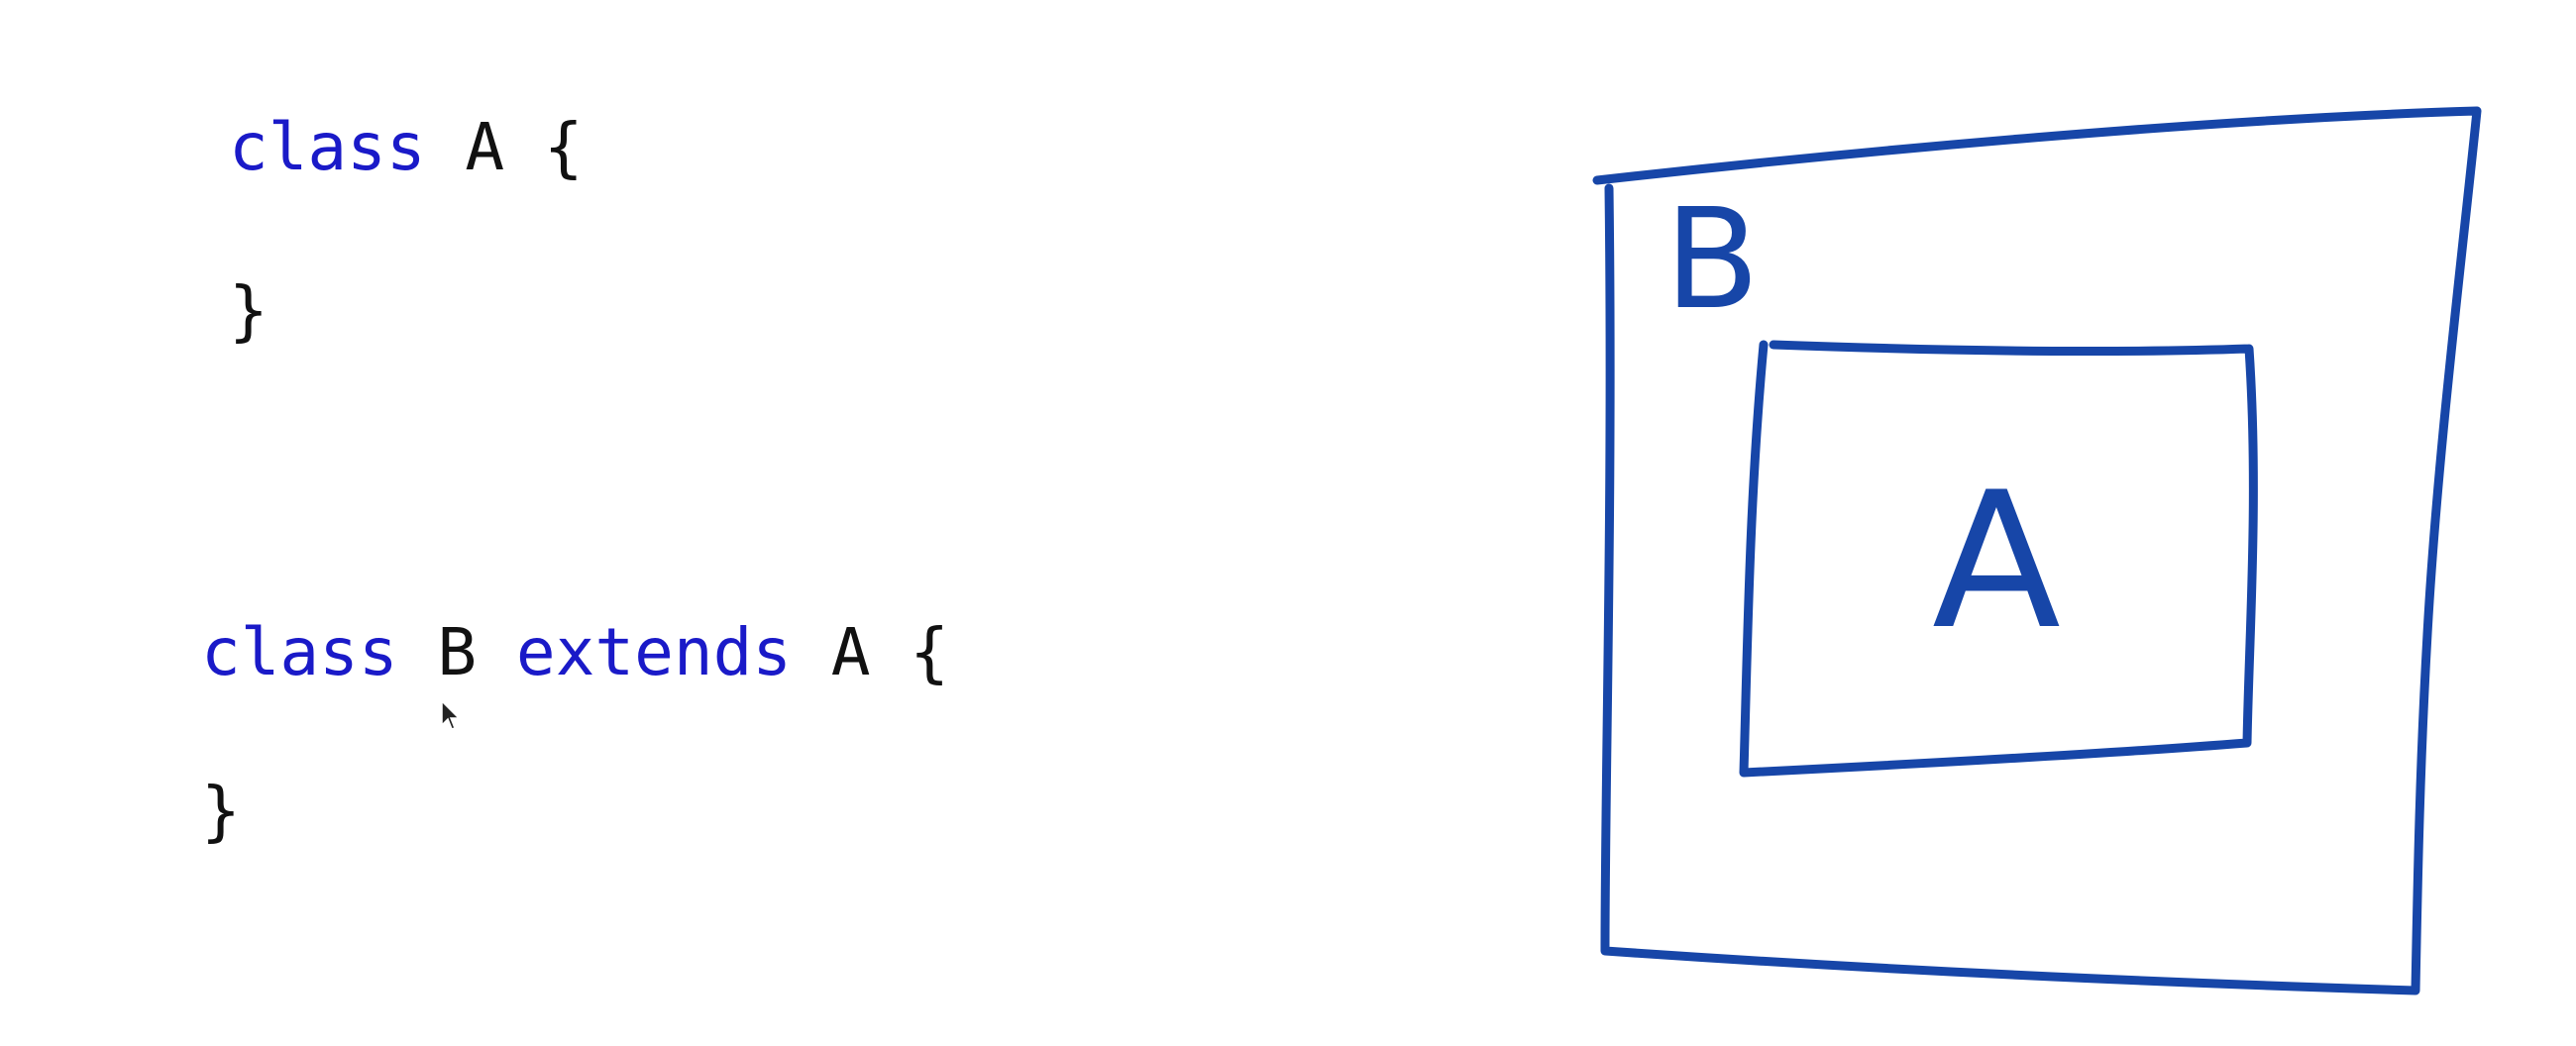 This screenshot has width=2576, height=1046. What do you see at coordinates (142, 811) in the screenshot?
I see `code-line-close-b: }` at bounding box center [142, 811].